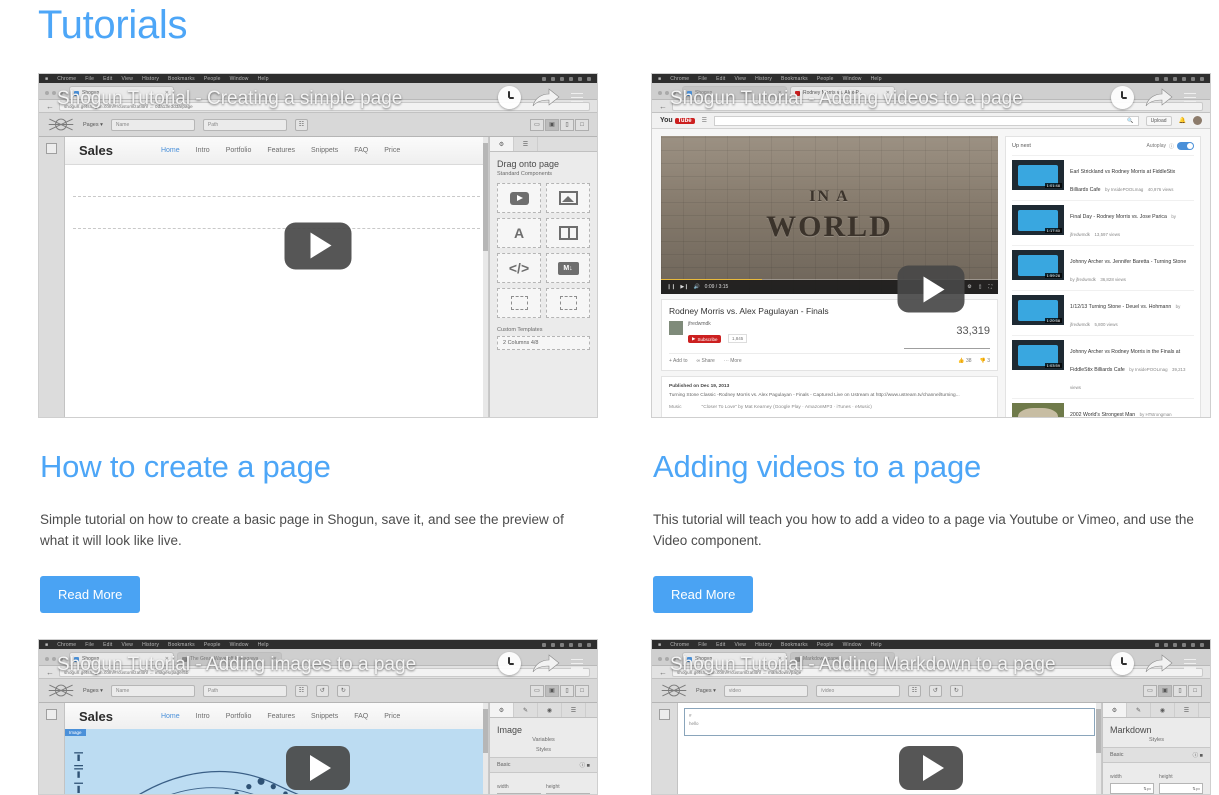 The width and height of the screenshot is (1219, 795). Describe the element at coordinates (706, 361) in the screenshot. I see `share-button: ∞ Share` at that location.